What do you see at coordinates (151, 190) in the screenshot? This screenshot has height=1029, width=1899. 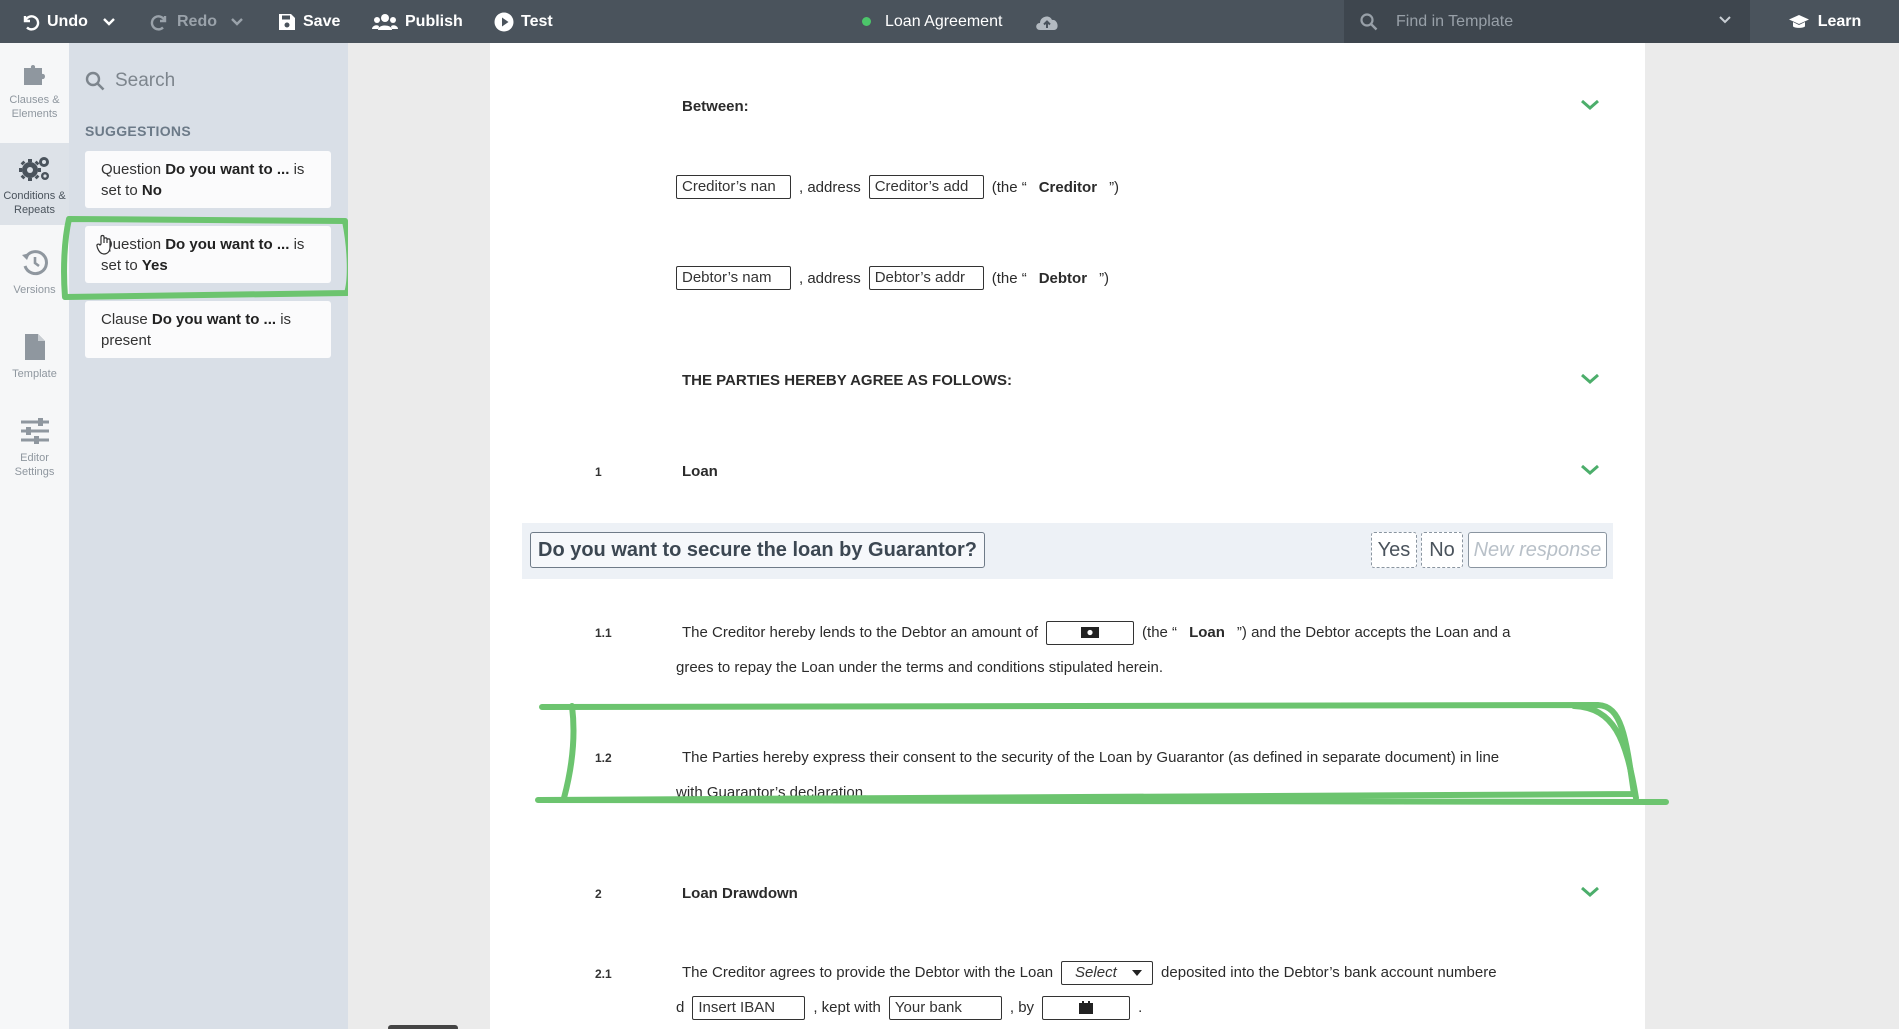 I see `suggestion-value: No` at bounding box center [151, 190].